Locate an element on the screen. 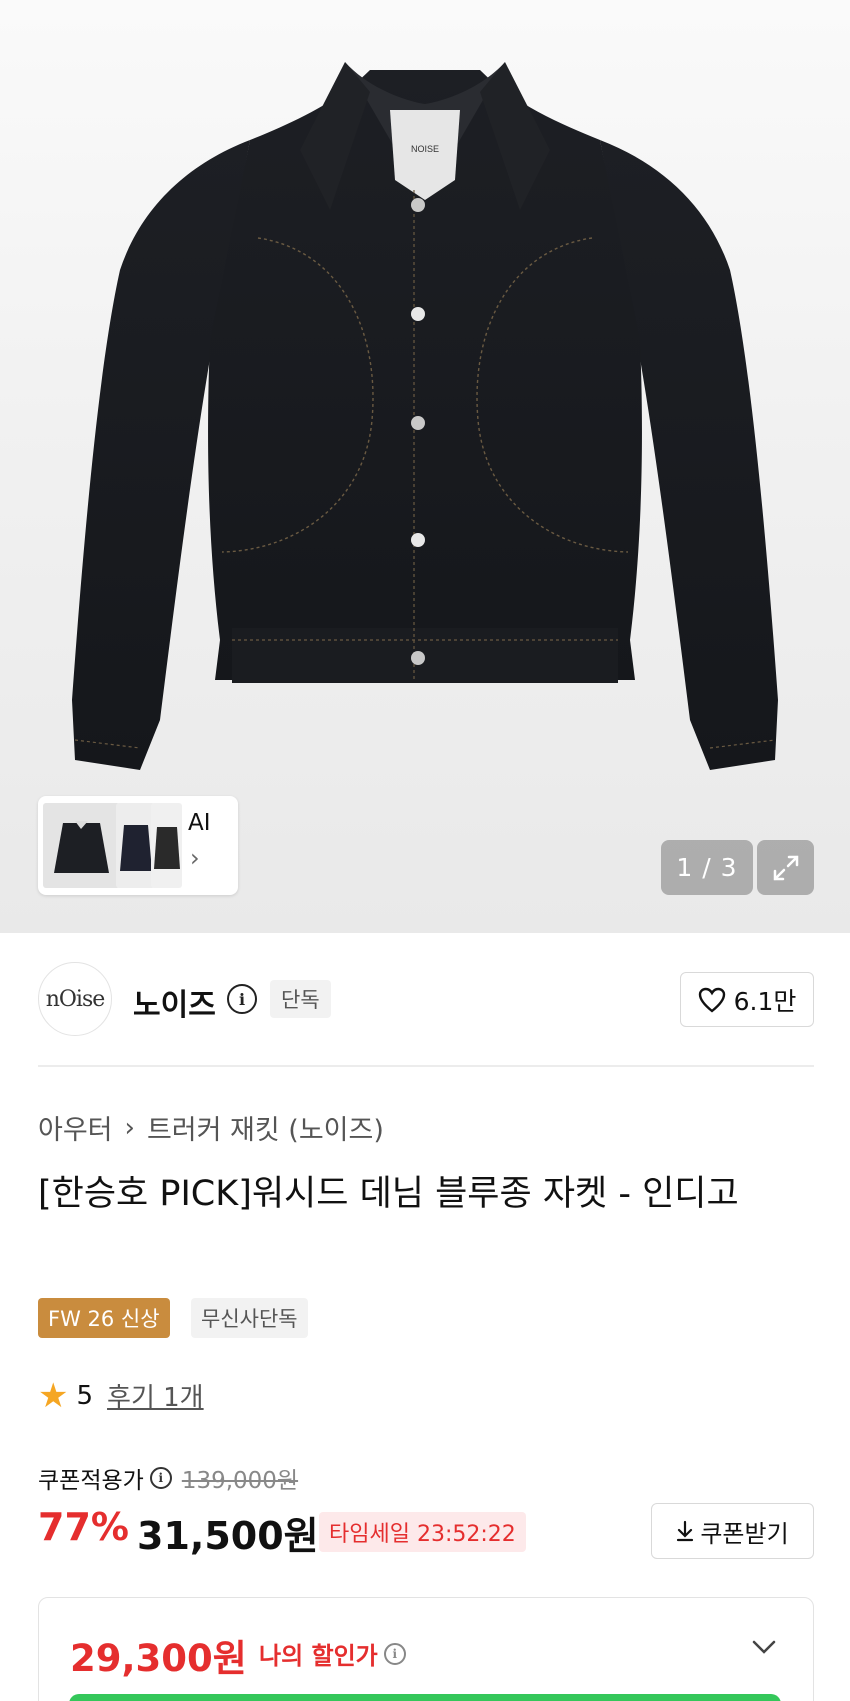 The image size is (850, 1701). coupon-download-button: 쿠폰받기 is located at coordinates (732, 1531).